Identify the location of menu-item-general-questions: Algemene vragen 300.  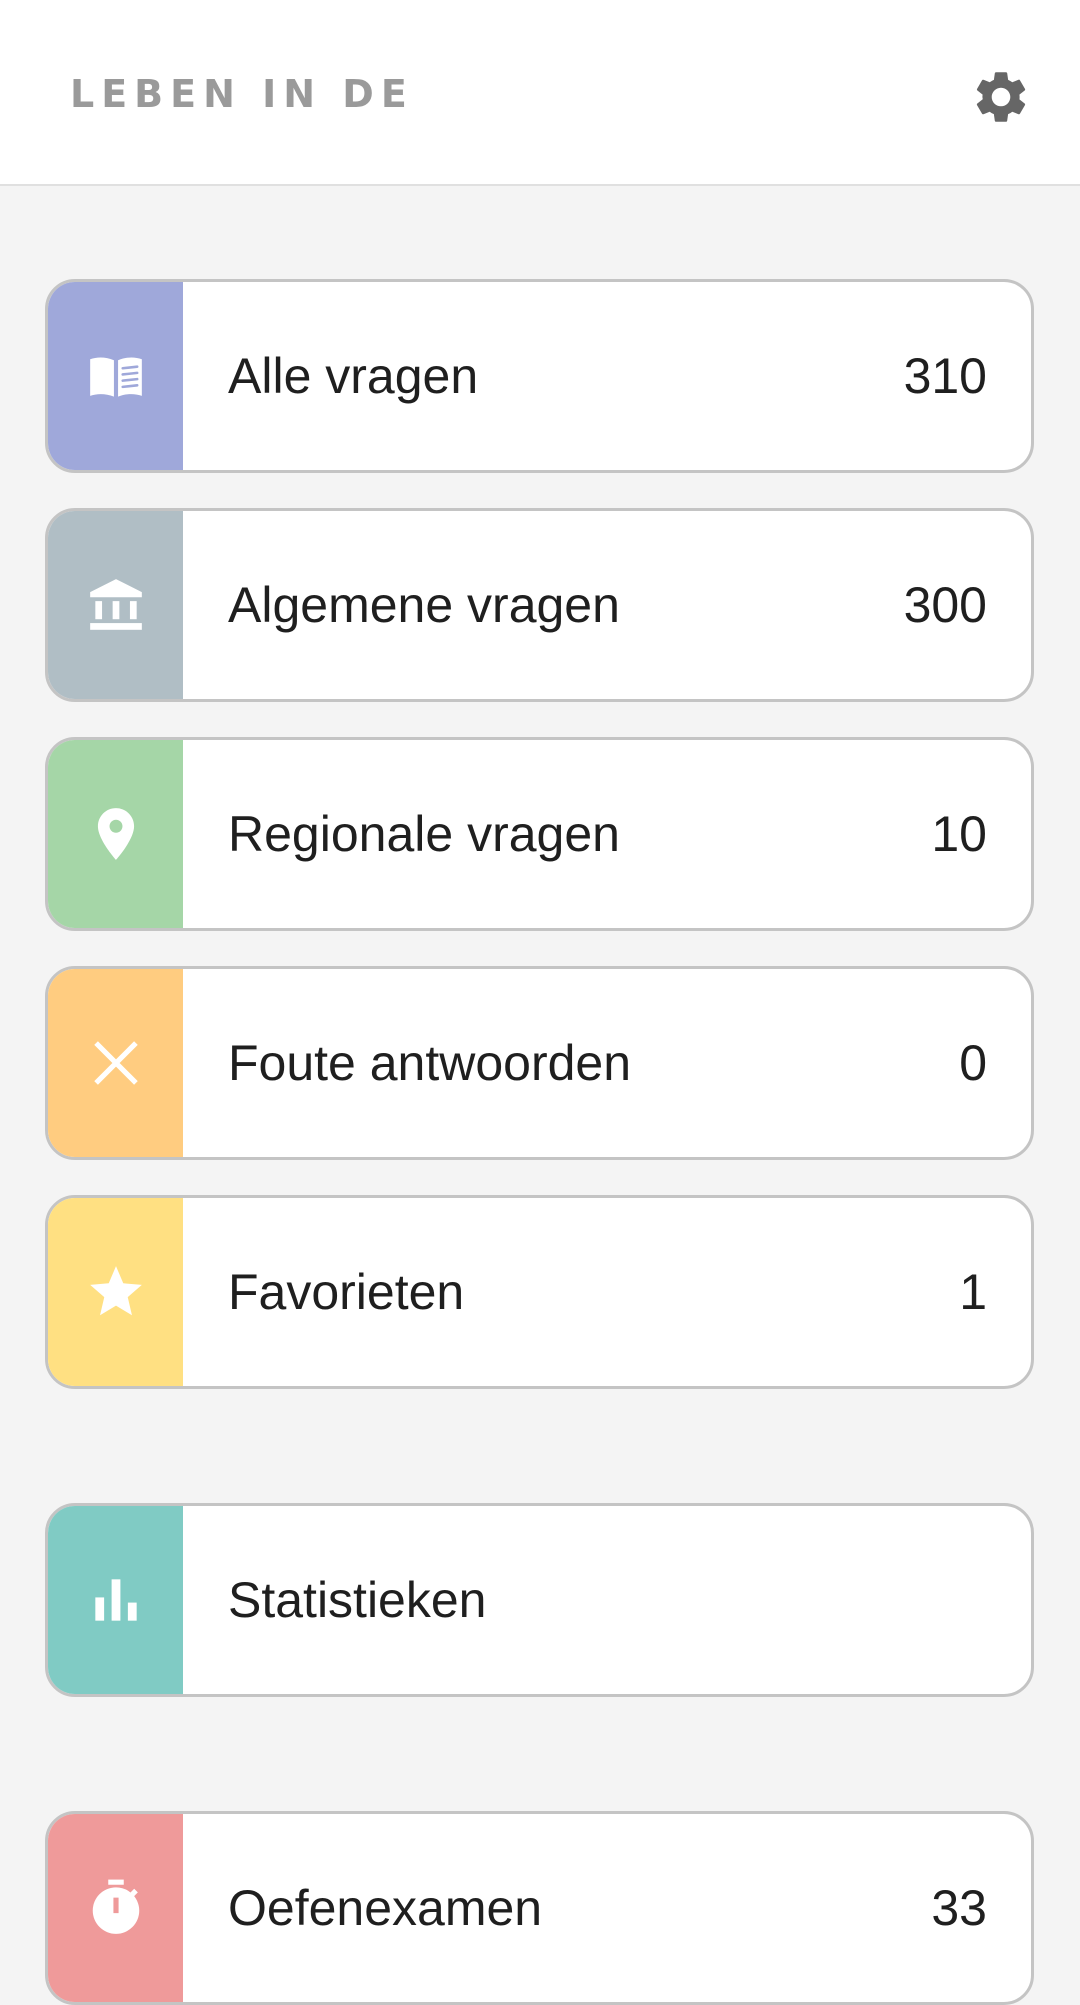
(539, 605).